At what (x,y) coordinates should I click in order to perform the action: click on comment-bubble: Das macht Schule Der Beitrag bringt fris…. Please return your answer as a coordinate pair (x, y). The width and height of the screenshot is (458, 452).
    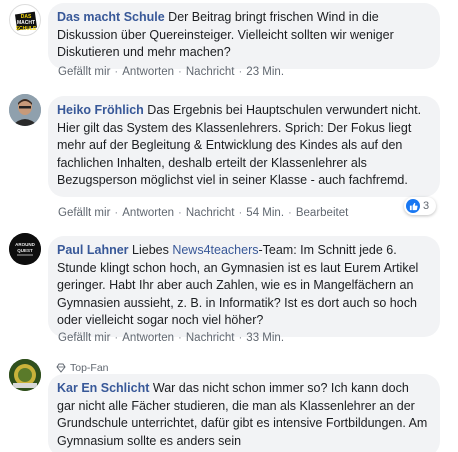
    Looking at the image, I should click on (244, 36).